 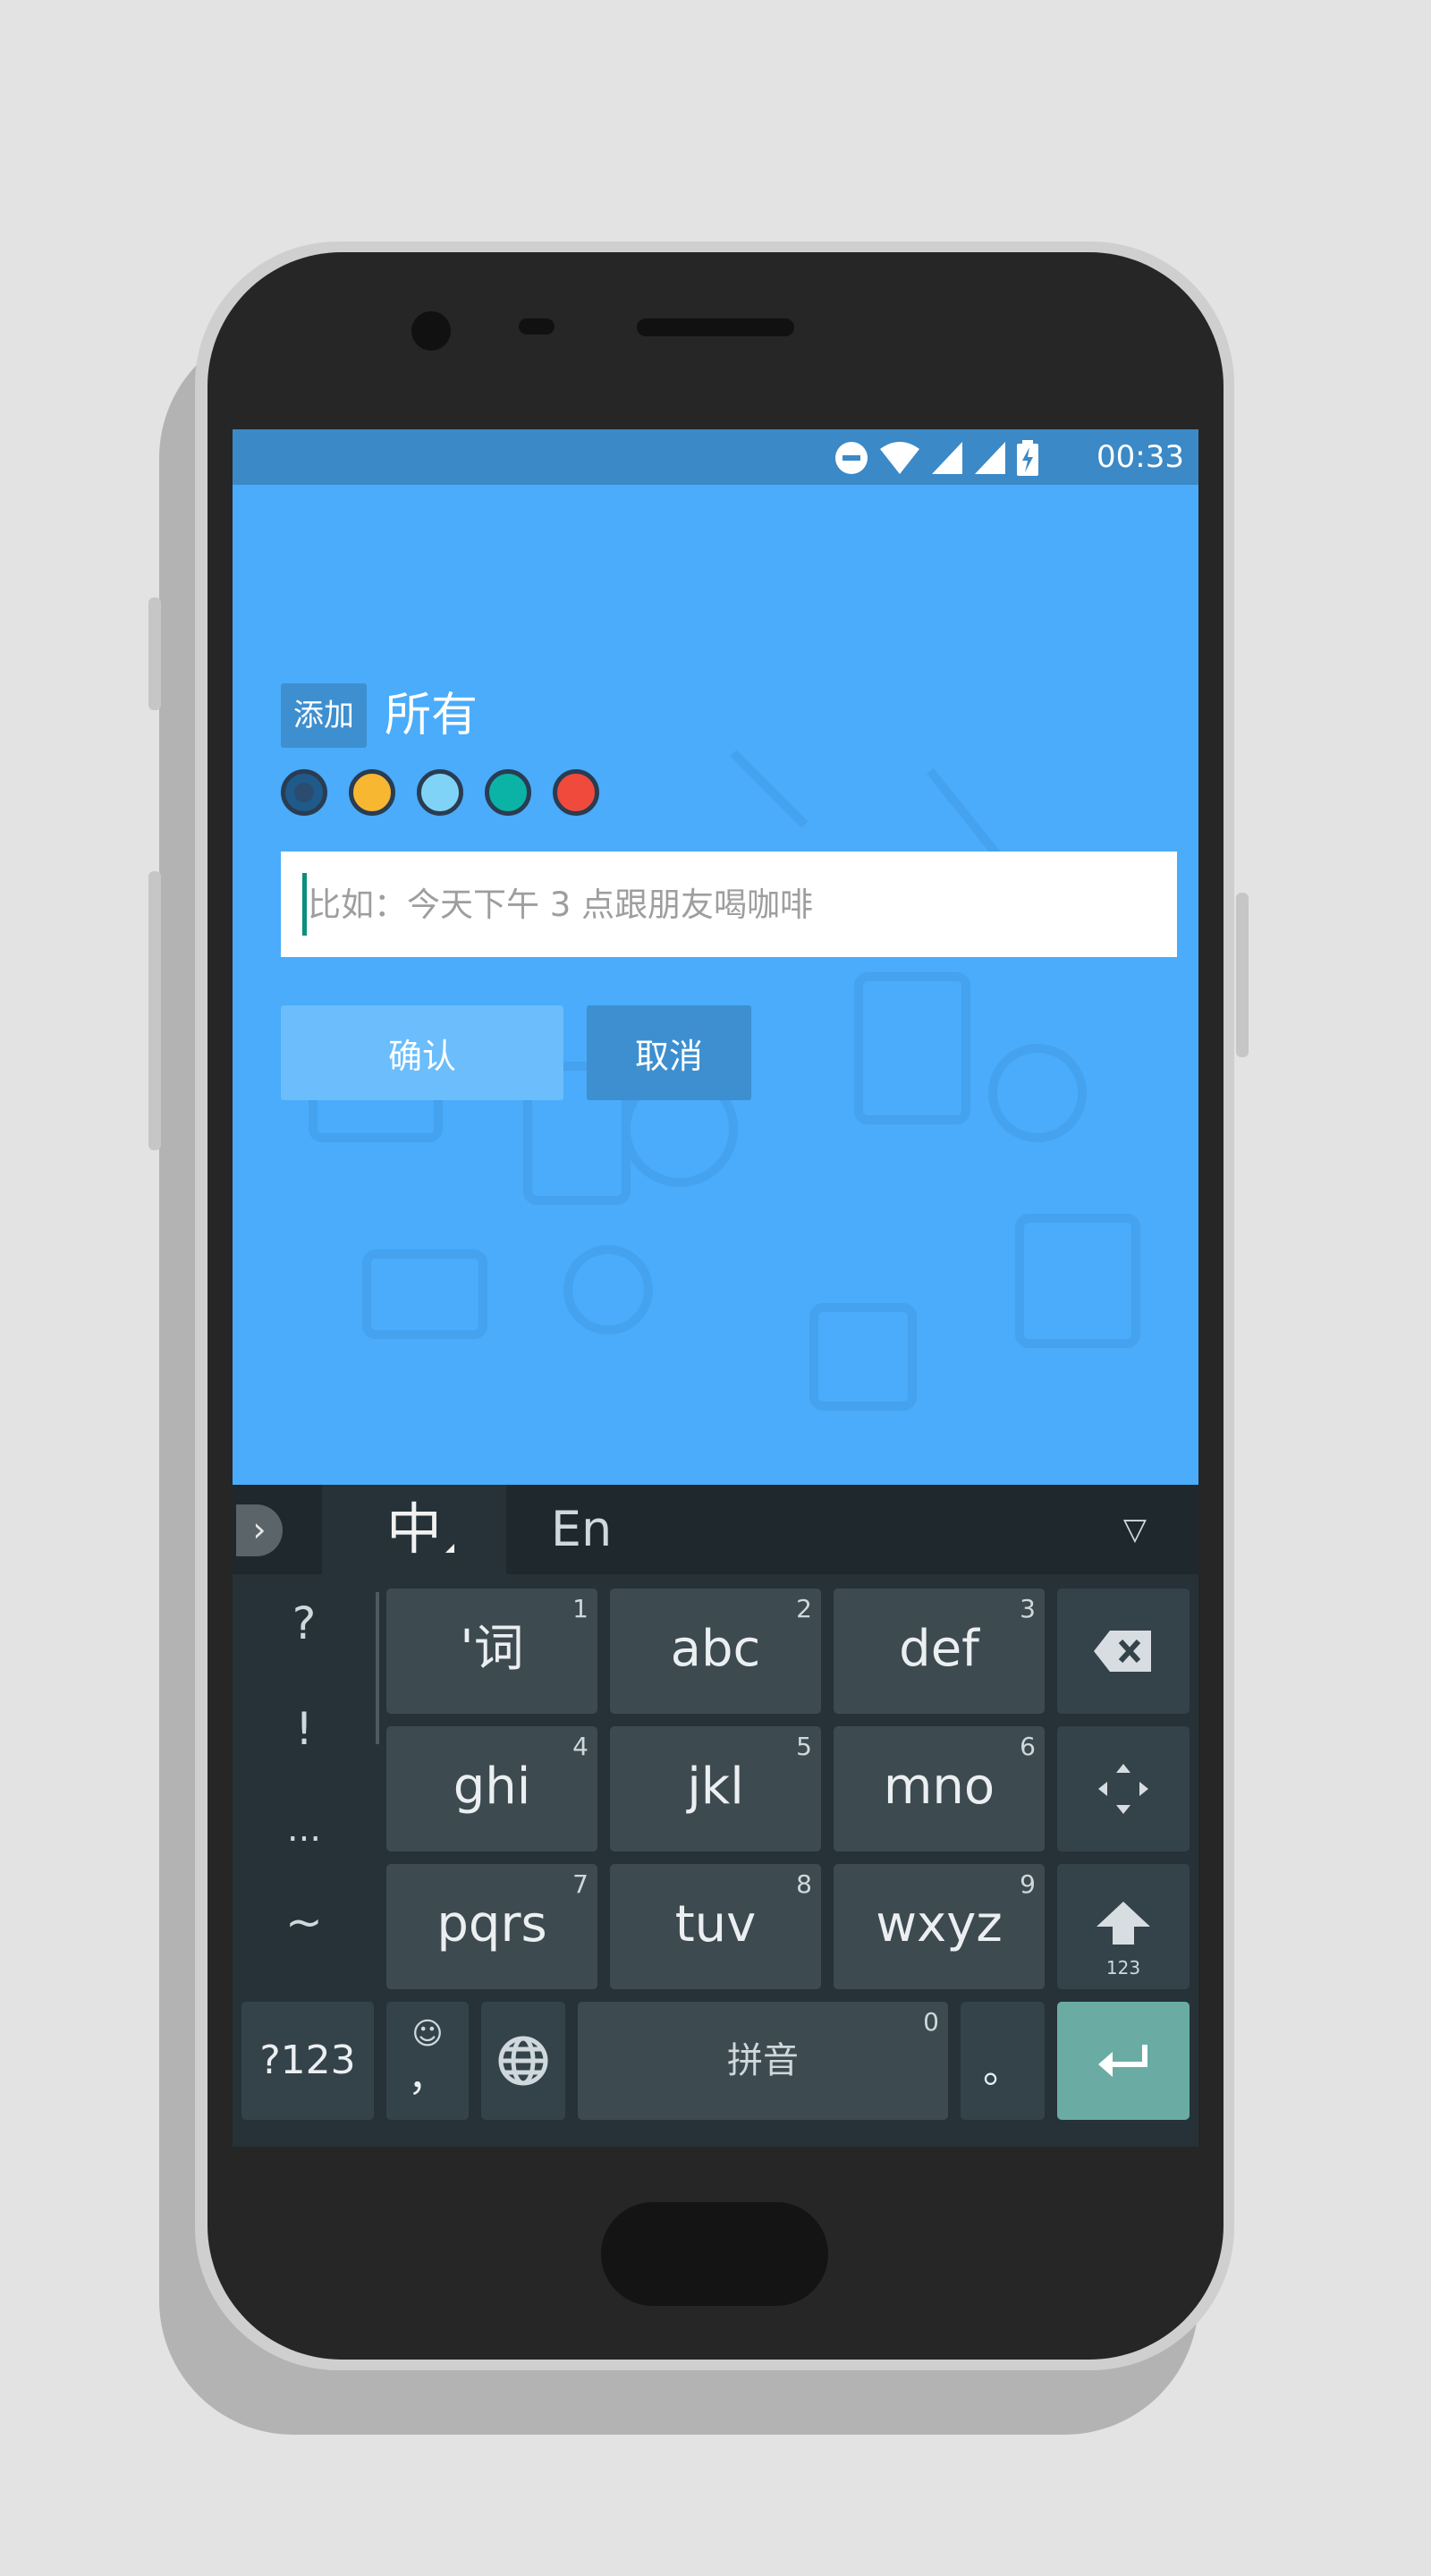 What do you see at coordinates (1003, 2069) in the screenshot?
I see `period-label: 。` at bounding box center [1003, 2069].